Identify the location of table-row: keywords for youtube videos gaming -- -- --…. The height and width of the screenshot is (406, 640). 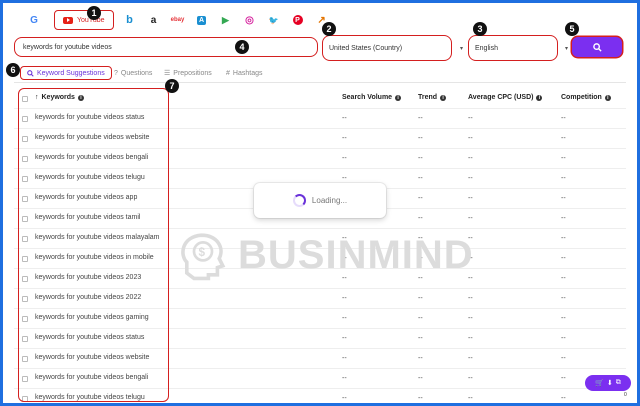
(320, 318).